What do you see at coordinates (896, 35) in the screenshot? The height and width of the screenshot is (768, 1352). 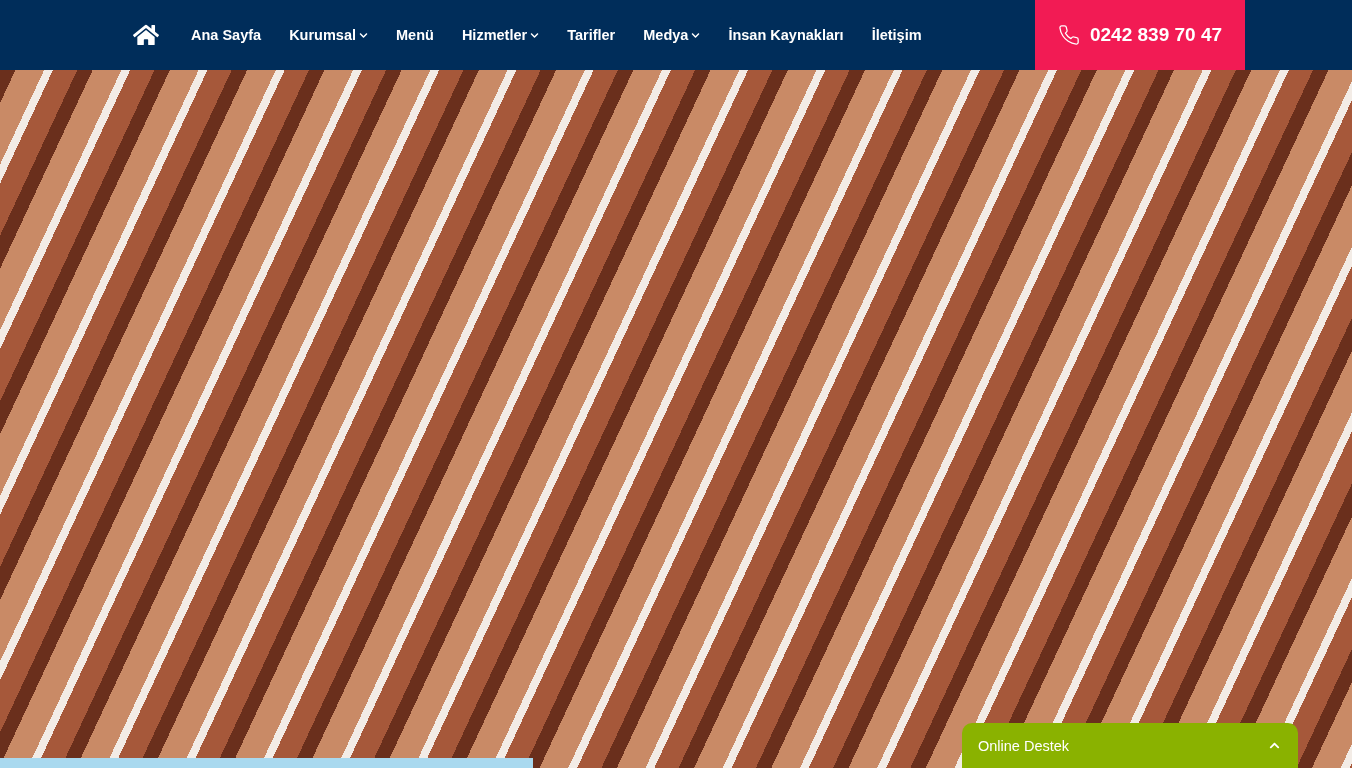 I see `nav-link: İletişim` at bounding box center [896, 35].